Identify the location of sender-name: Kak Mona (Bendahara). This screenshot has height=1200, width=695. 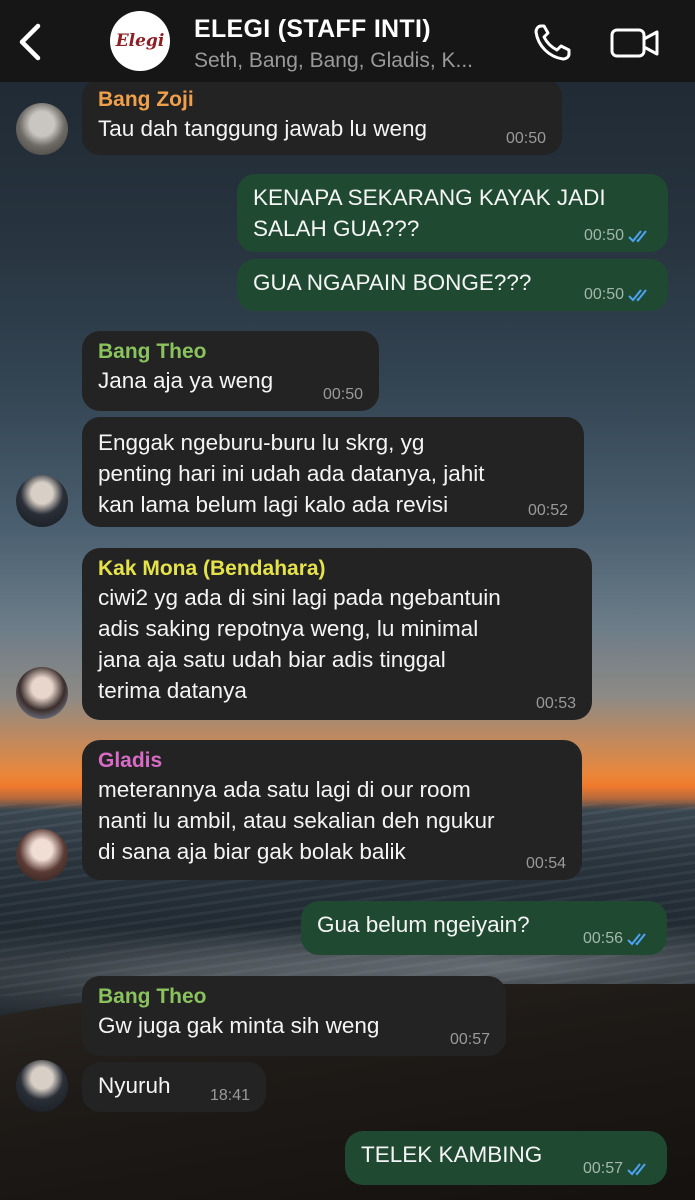
(212, 568).